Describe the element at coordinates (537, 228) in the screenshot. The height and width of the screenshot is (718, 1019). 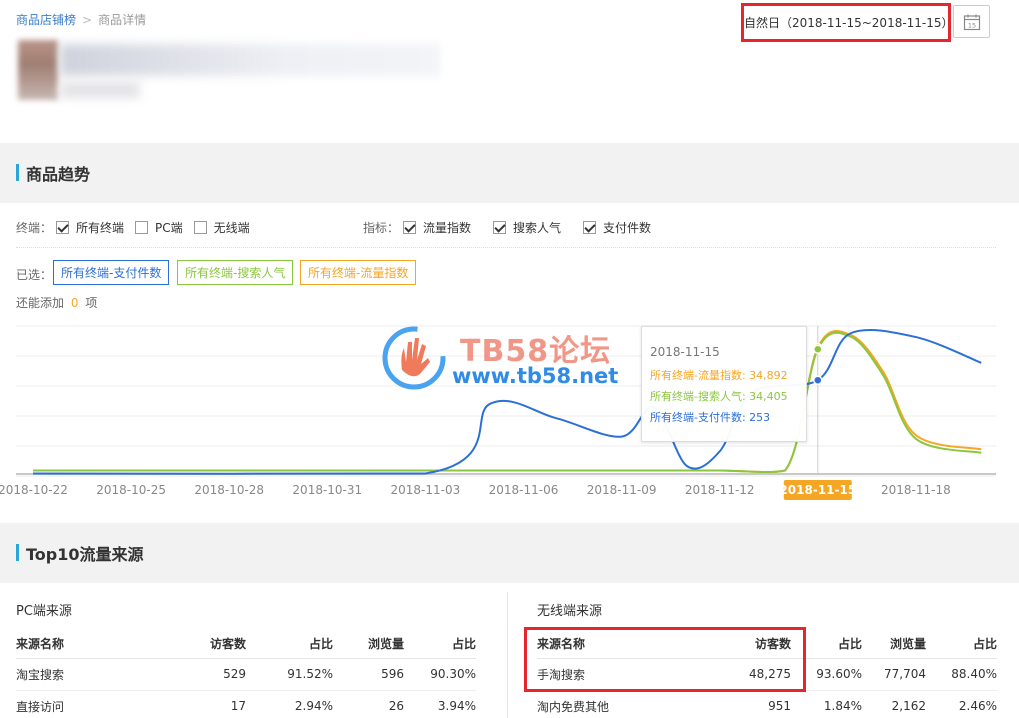
I see `metric-option-label: 搜索人气` at that location.